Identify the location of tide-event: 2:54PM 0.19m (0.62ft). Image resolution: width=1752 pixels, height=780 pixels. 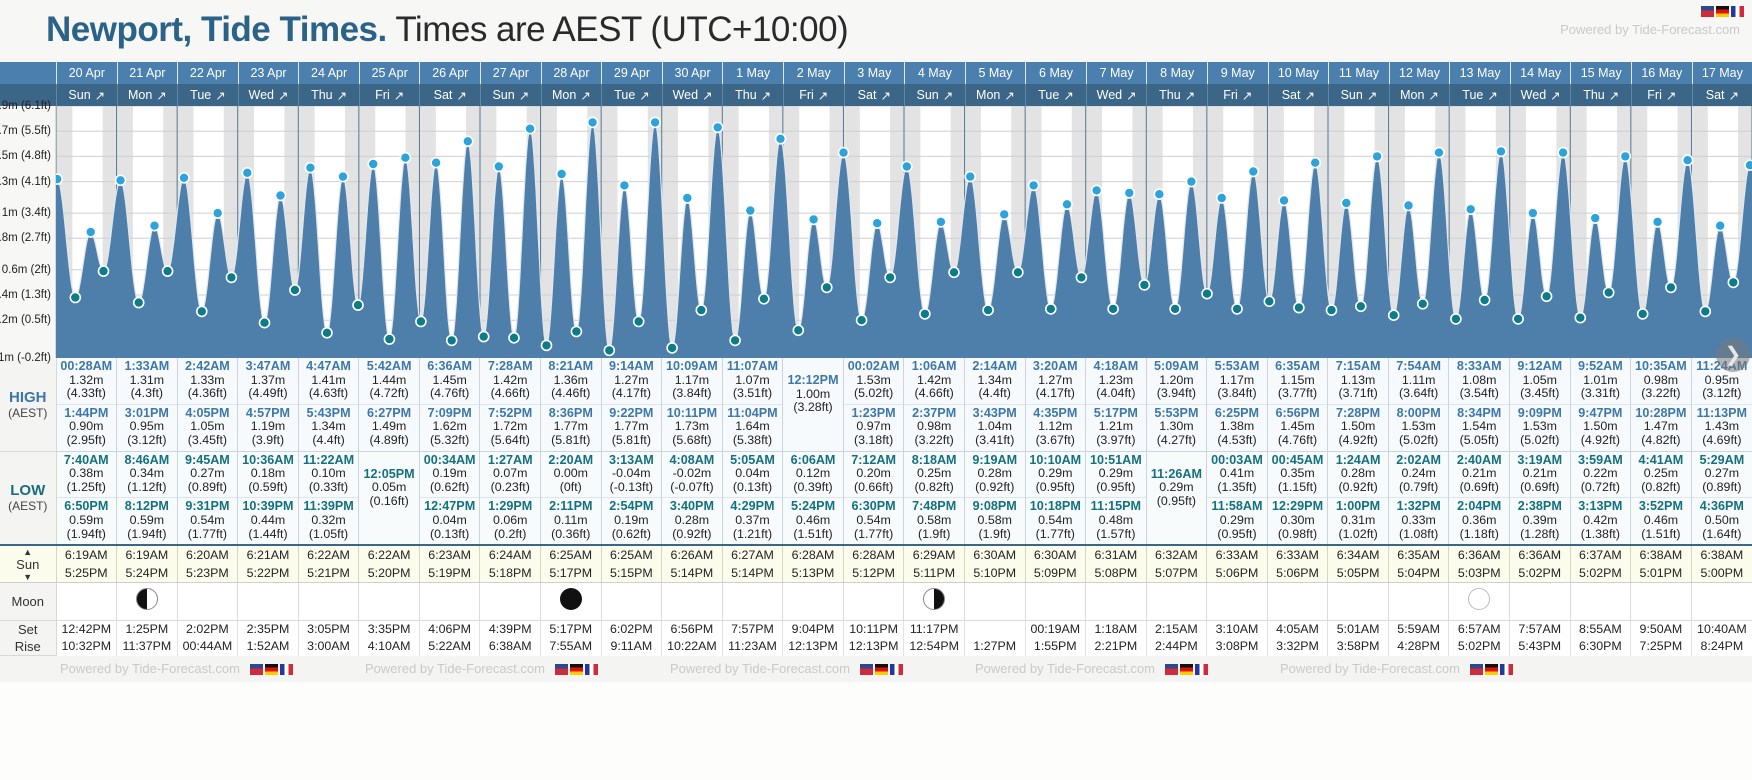
(631, 520).